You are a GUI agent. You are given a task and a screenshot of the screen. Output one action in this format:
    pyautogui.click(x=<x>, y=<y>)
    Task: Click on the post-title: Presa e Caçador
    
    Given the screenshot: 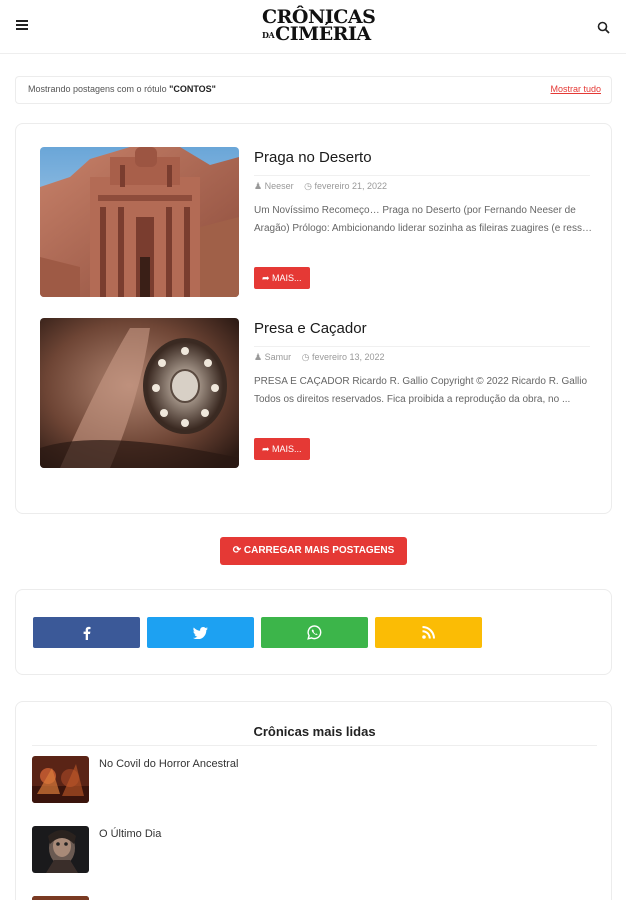 What is the action you would take?
    pyautogui.click(x=310, y=328)
    